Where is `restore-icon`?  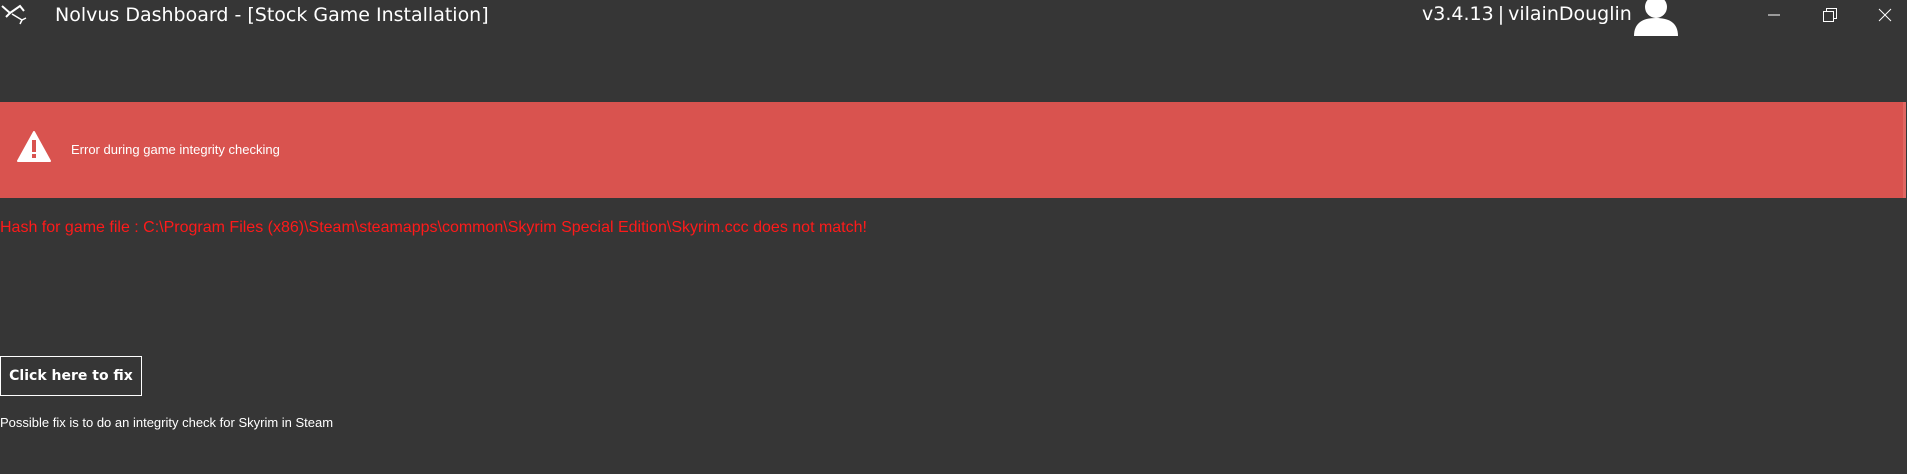
restore-icon is located at coordinates (1830, 15).